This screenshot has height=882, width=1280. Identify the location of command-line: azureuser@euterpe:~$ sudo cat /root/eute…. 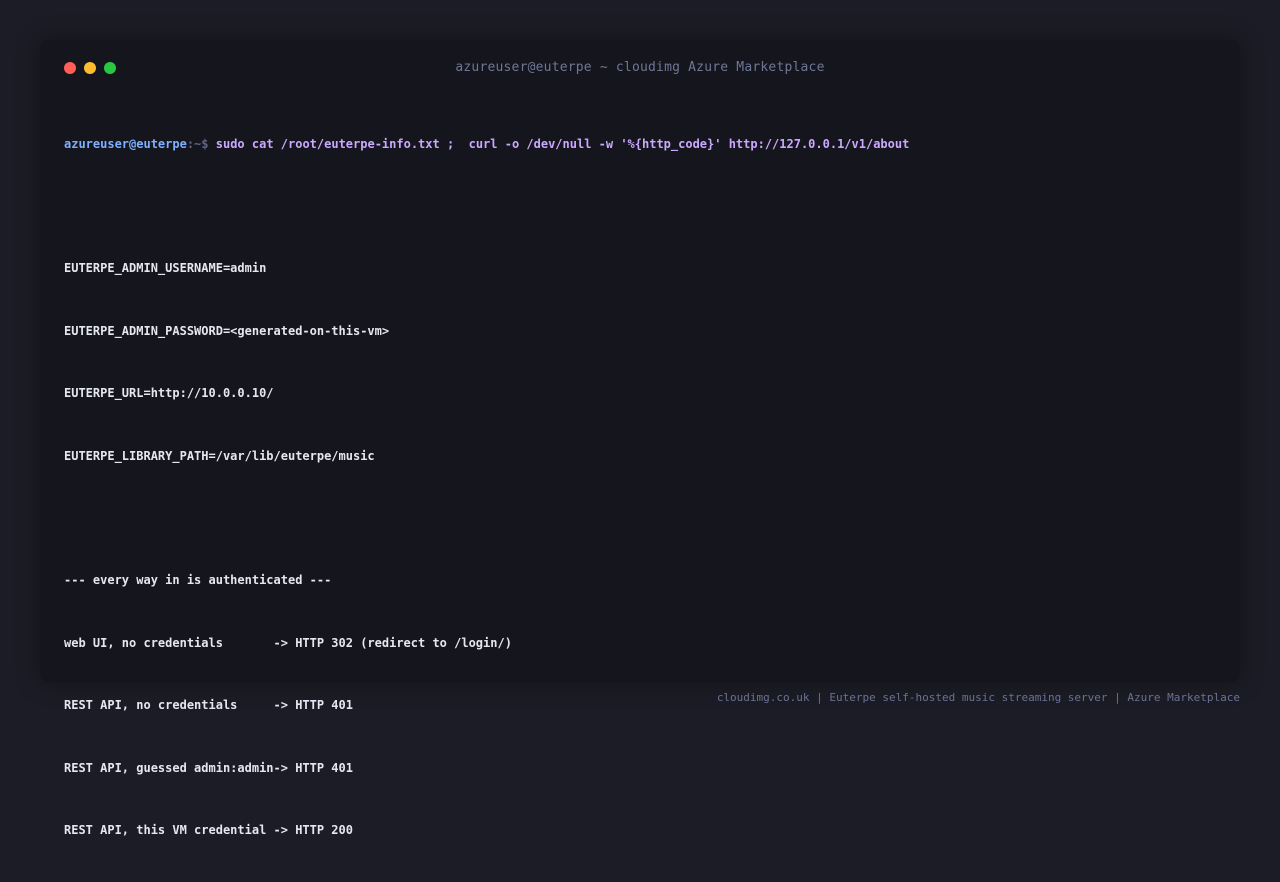
(639, 144).